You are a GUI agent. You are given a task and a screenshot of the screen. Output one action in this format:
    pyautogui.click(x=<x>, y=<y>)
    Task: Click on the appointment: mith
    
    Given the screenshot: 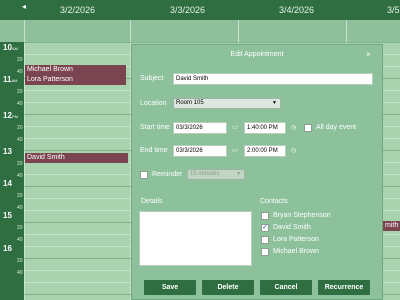 What is the action you would take?
    pyautogui.click(x=391, y=226)
    